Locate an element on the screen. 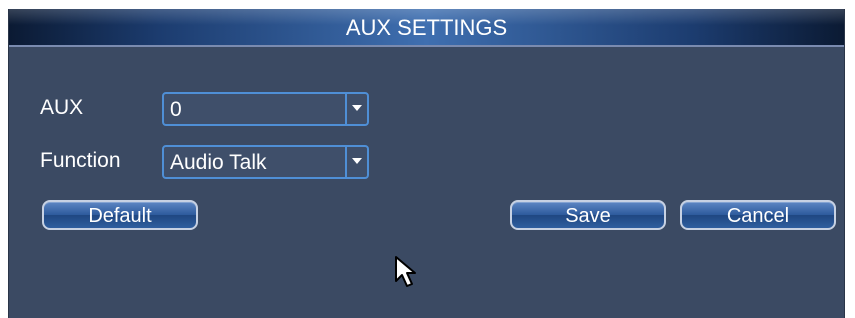  cancel-button: Cancel is located at coordinates (758, 215).